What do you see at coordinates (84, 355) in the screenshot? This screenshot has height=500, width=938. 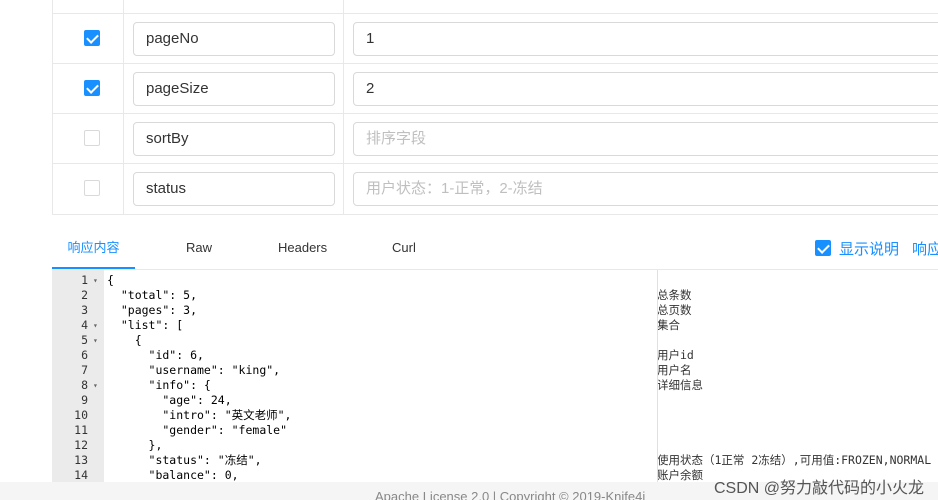 I see `line-number: 6` at bounding box center [84, 355].